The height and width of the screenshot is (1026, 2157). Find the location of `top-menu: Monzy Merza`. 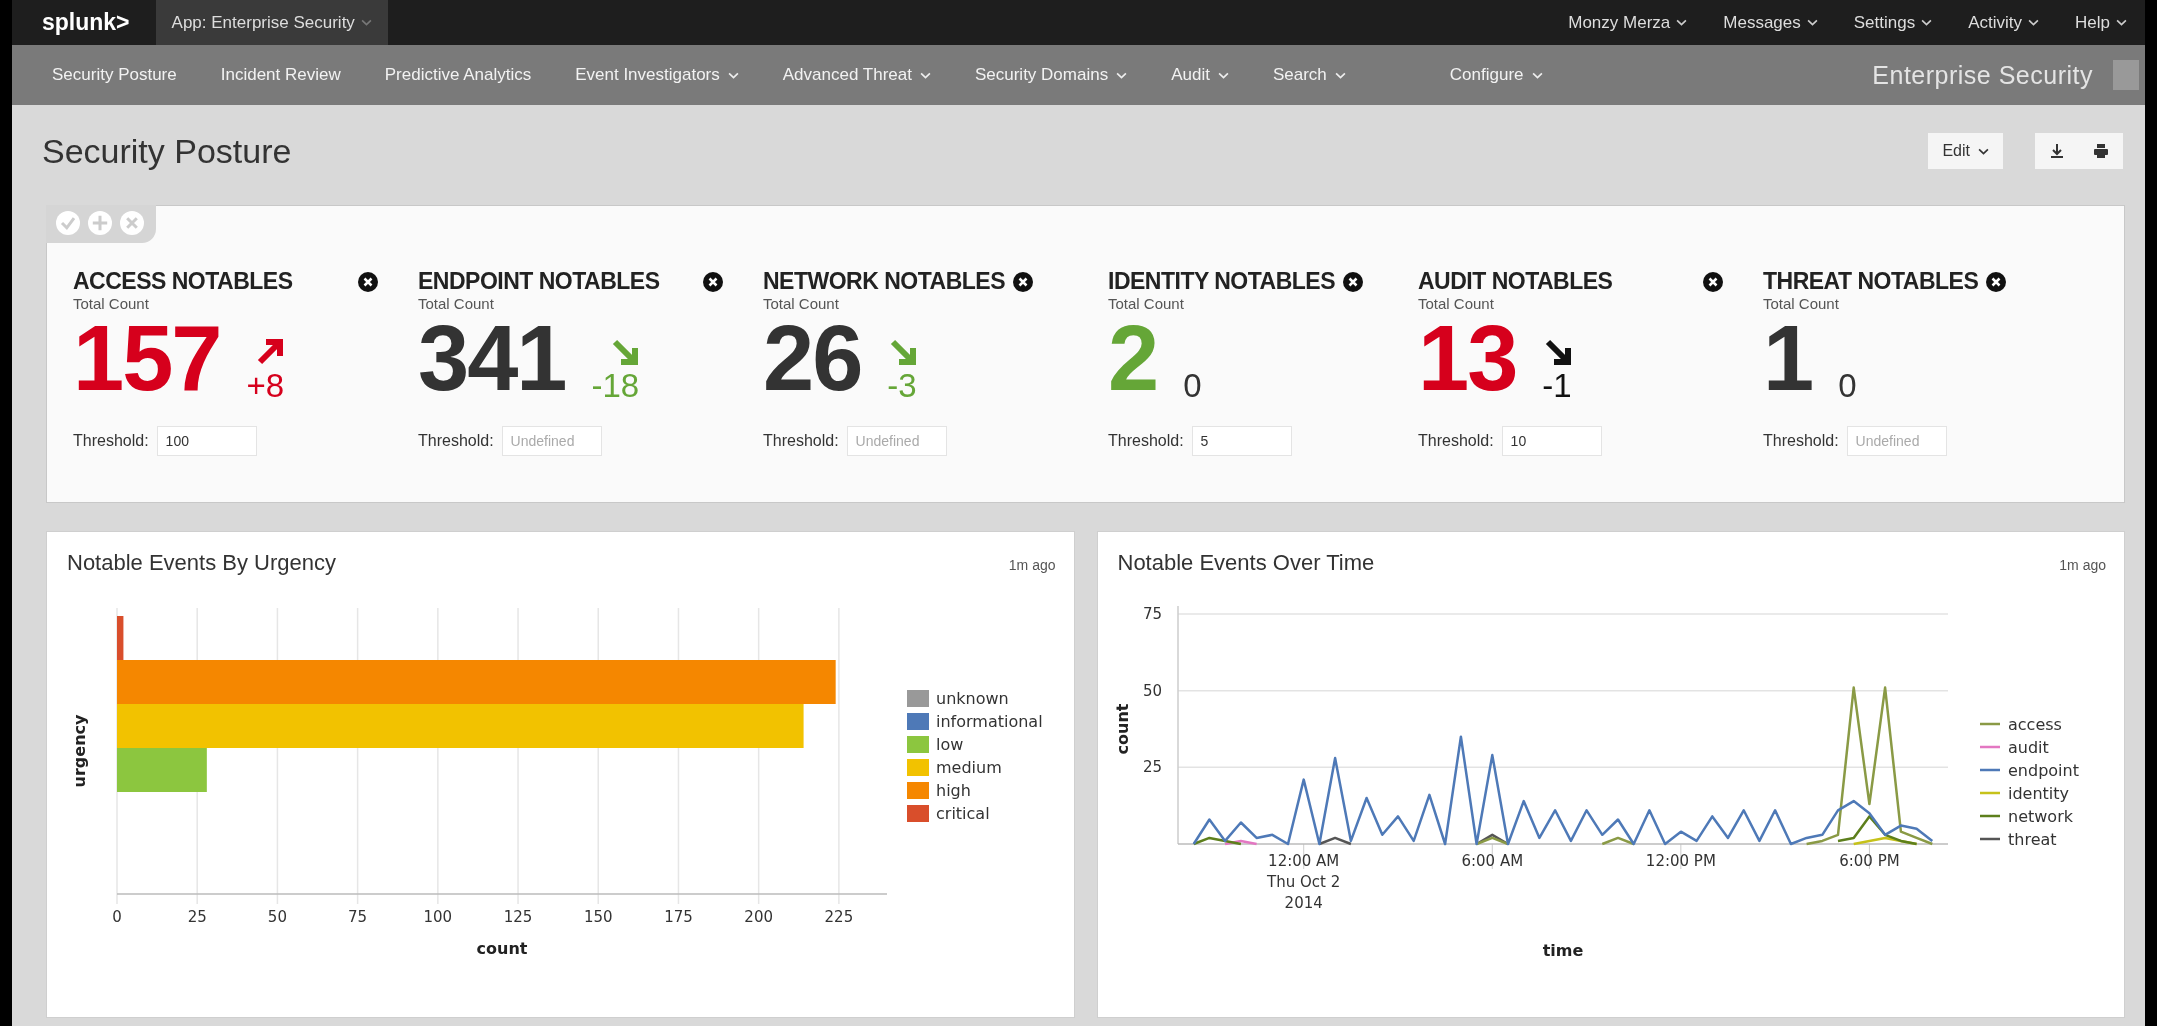

top-menu: Monzy Merza is located at coordinates (1628, 22).